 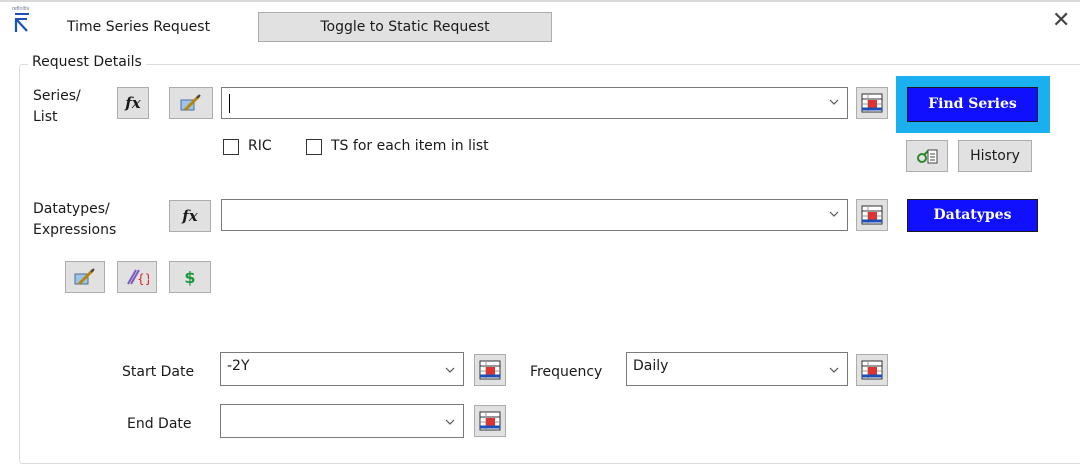 I want to click on series-combobox, so click(x=534, y=103).